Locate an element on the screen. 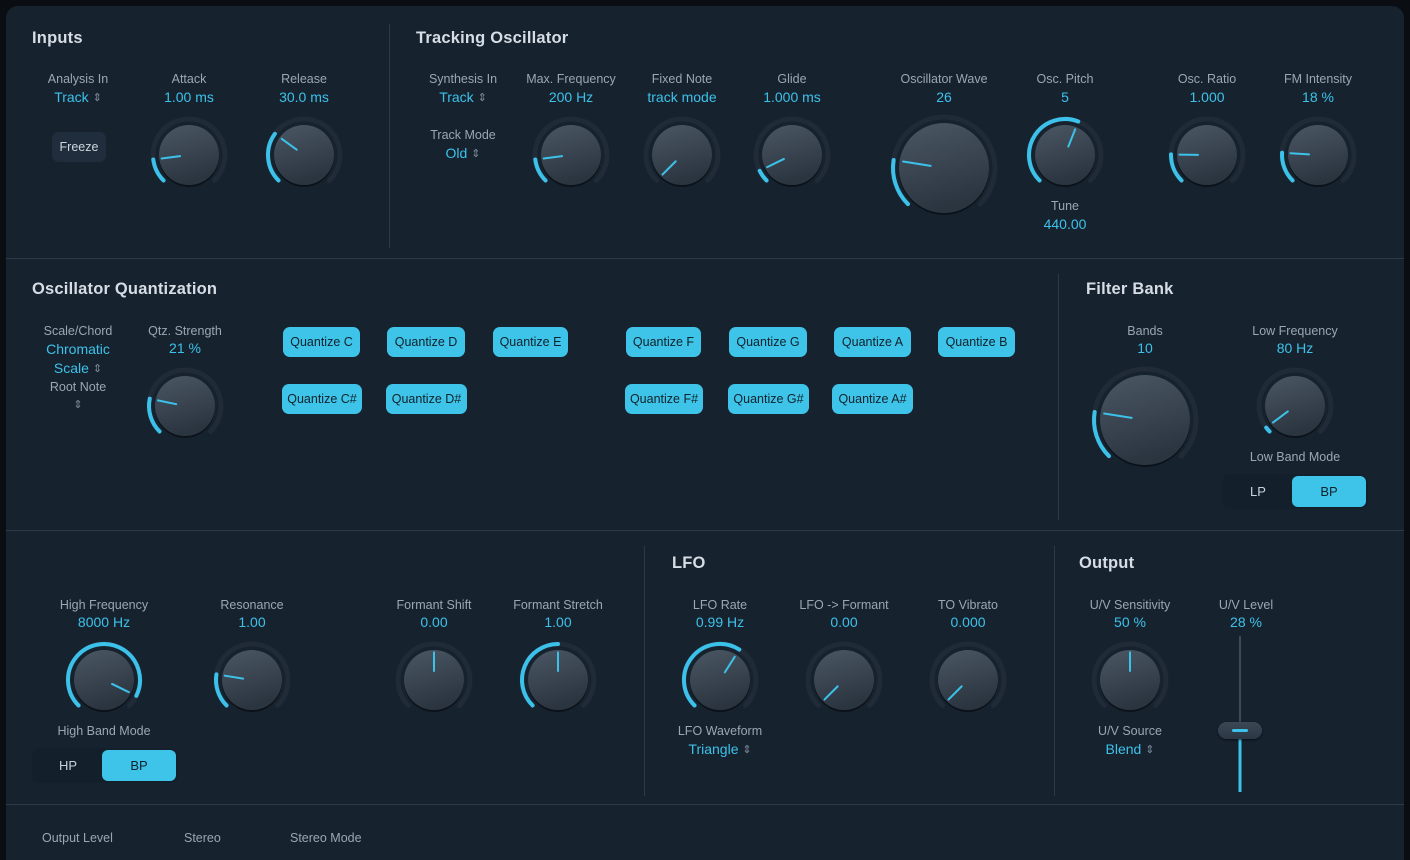 This screenshot has width=1410, height=860. analysis-in-text: Track is located at coordinates (71, 97).